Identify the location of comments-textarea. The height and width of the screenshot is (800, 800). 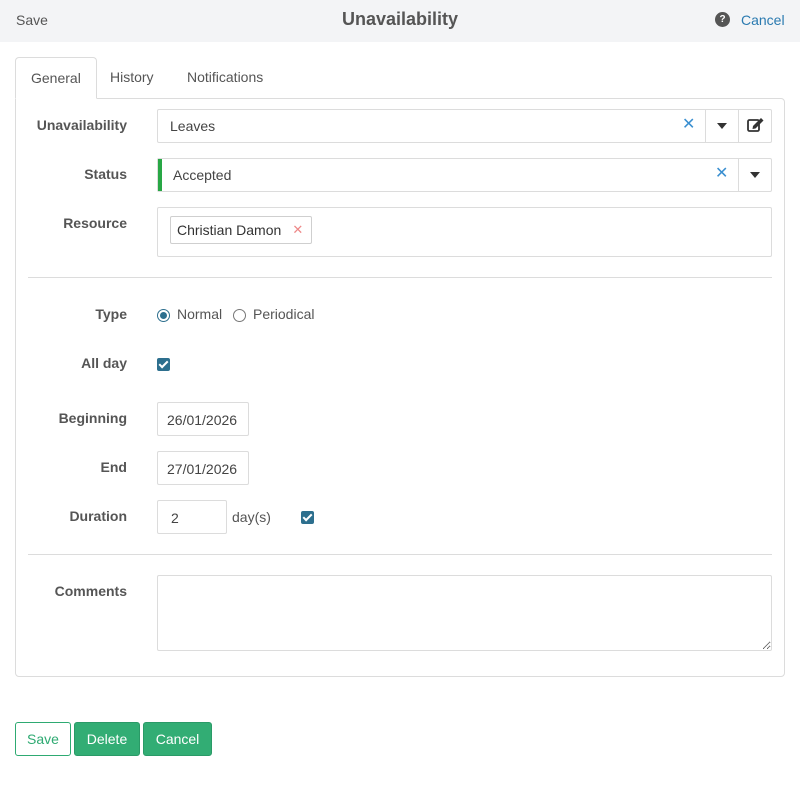
(464, 613).